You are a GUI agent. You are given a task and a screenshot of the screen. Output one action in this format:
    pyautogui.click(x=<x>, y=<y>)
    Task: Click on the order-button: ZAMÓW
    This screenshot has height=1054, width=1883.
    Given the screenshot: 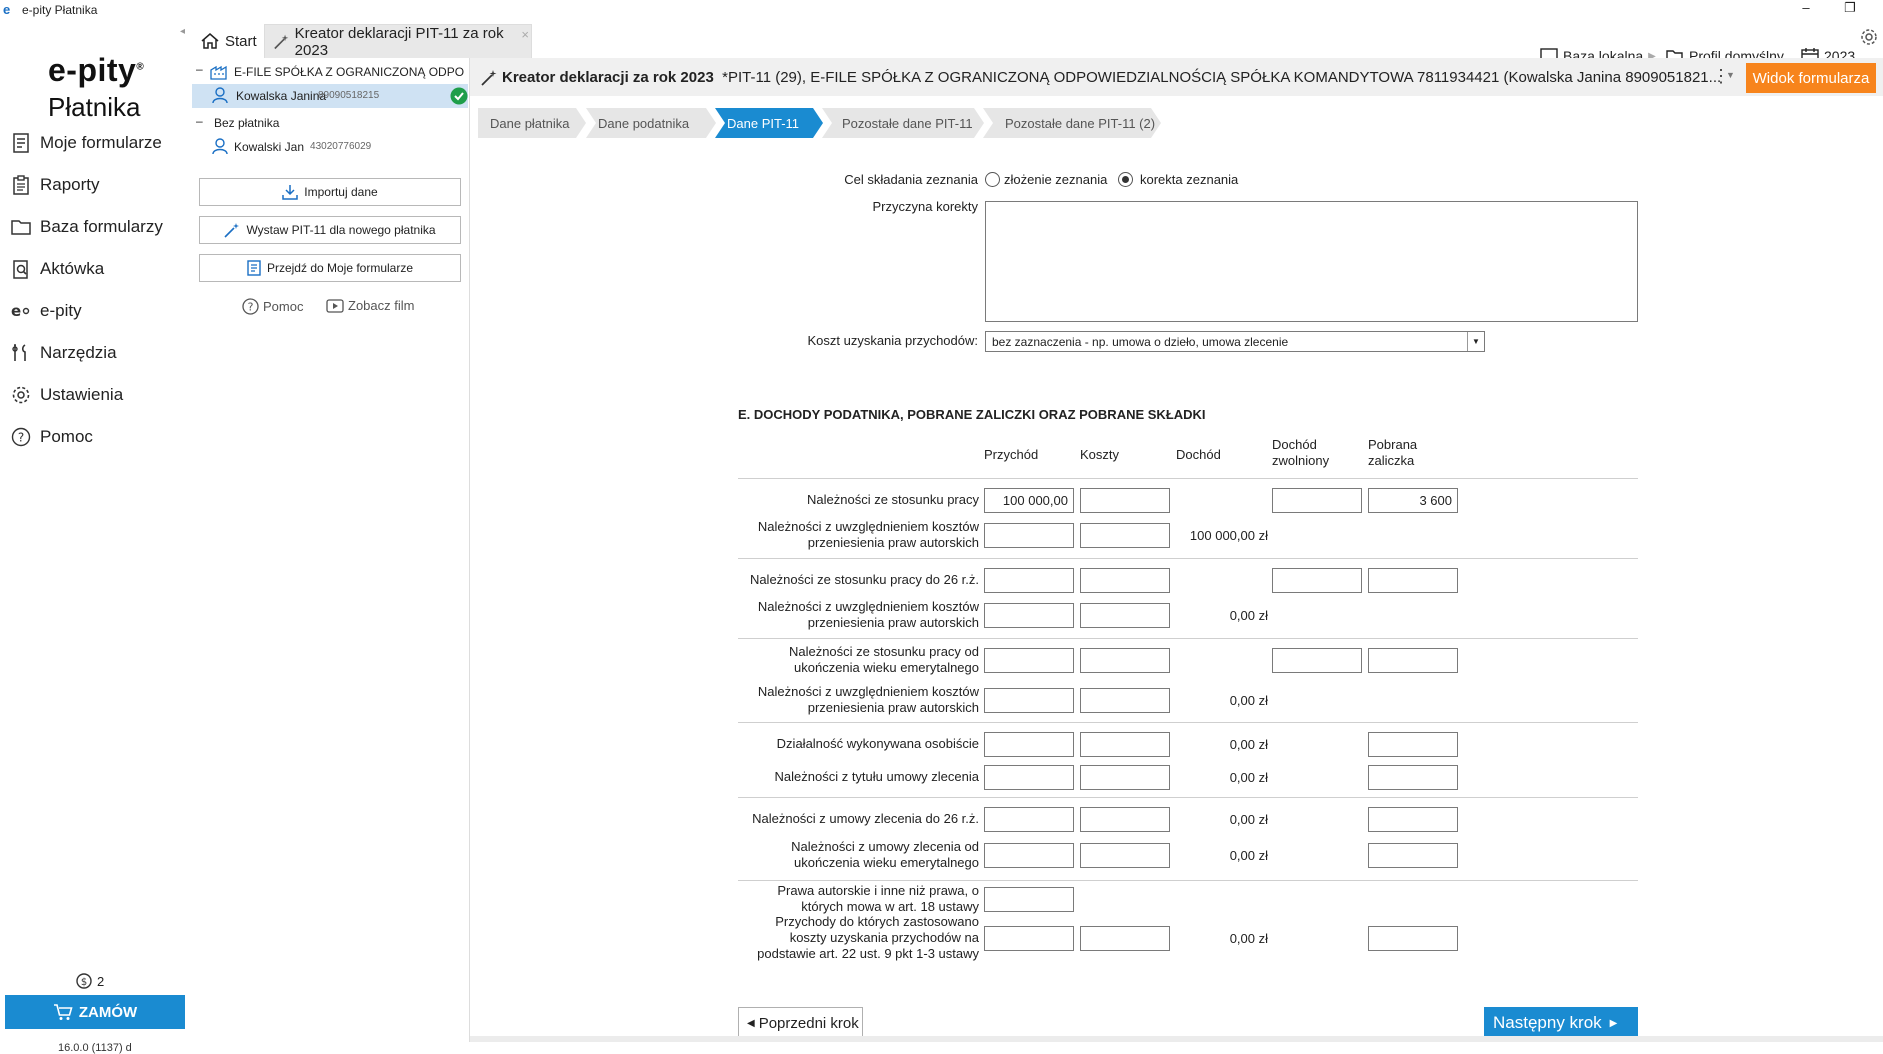 What is the action you would take?
    pyautogui.click(x=95, y=1012)
    